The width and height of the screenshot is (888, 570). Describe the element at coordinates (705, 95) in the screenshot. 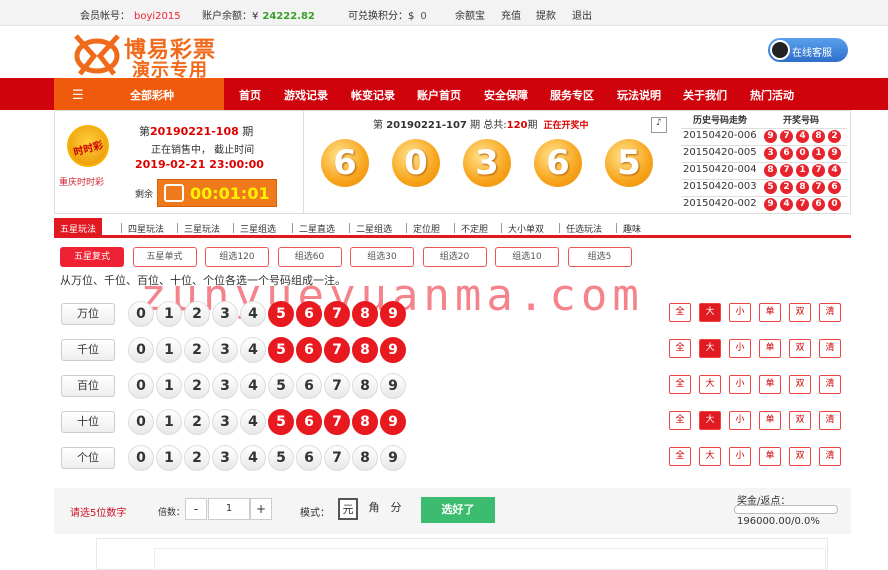

I see `nav-item-about: 关于我们` at that location.